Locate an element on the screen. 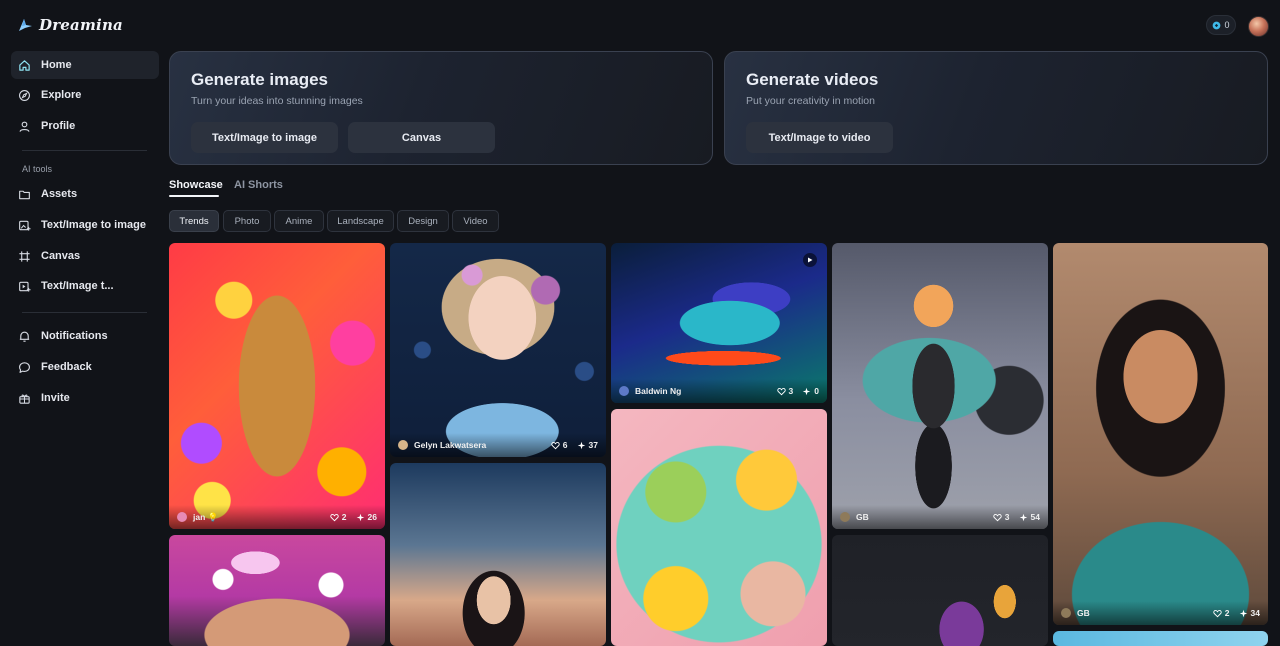 This screenshot has height=646, width=1280. generate-videos-subtitle: Put your creativity in motion is located at coordinates (810, 101).